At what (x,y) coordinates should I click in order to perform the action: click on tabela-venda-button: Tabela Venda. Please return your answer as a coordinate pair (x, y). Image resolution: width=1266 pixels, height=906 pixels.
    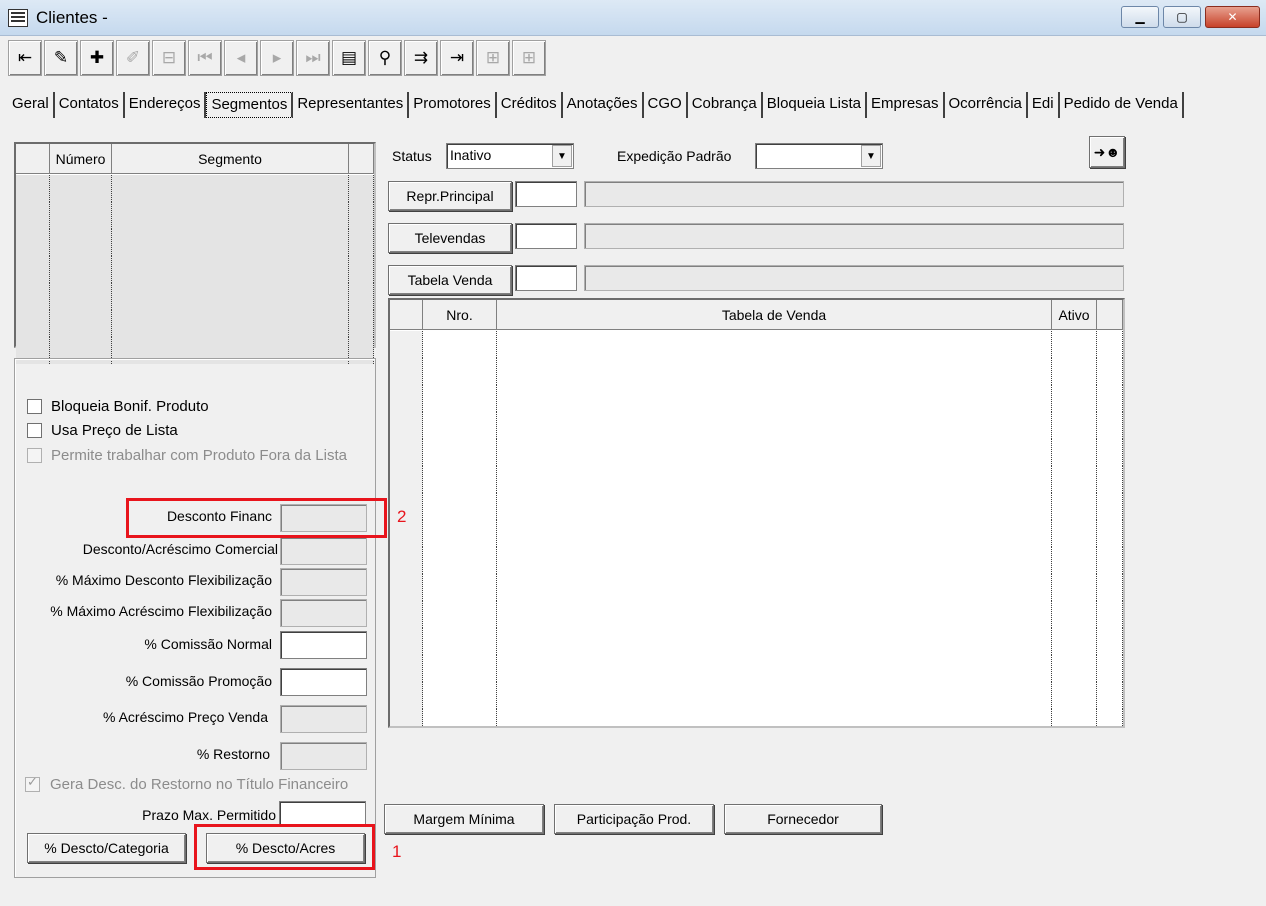
    Looking at the image, I should click on (450, 280).